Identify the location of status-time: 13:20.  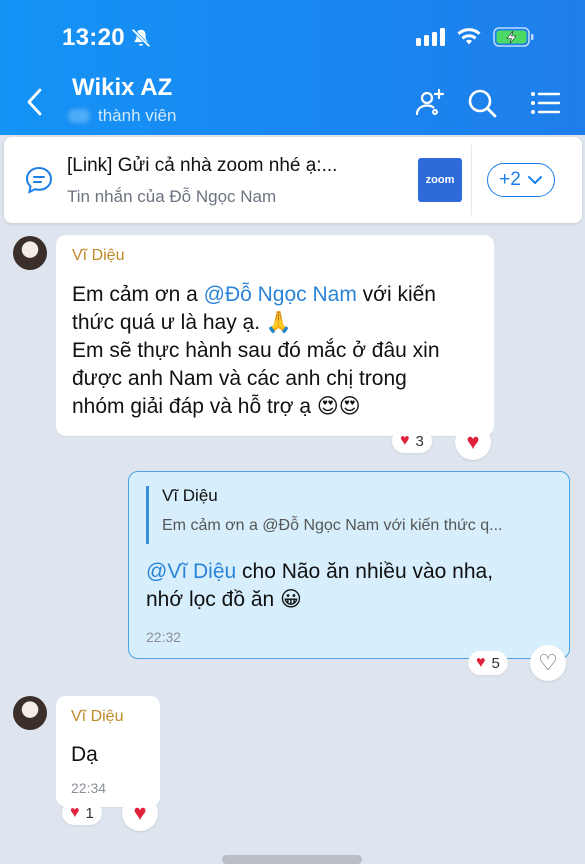
(93, 37).